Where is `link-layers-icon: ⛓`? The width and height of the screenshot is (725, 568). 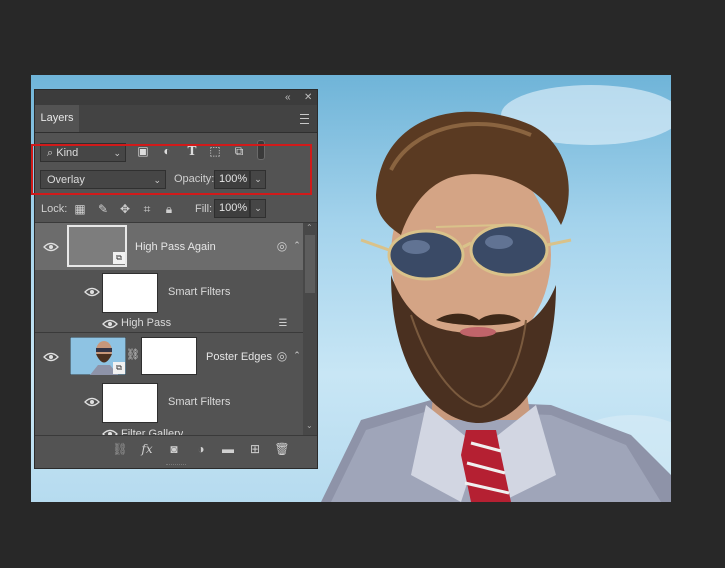
link-layers-icon: ⛓ is located at coordinates (120, 449).